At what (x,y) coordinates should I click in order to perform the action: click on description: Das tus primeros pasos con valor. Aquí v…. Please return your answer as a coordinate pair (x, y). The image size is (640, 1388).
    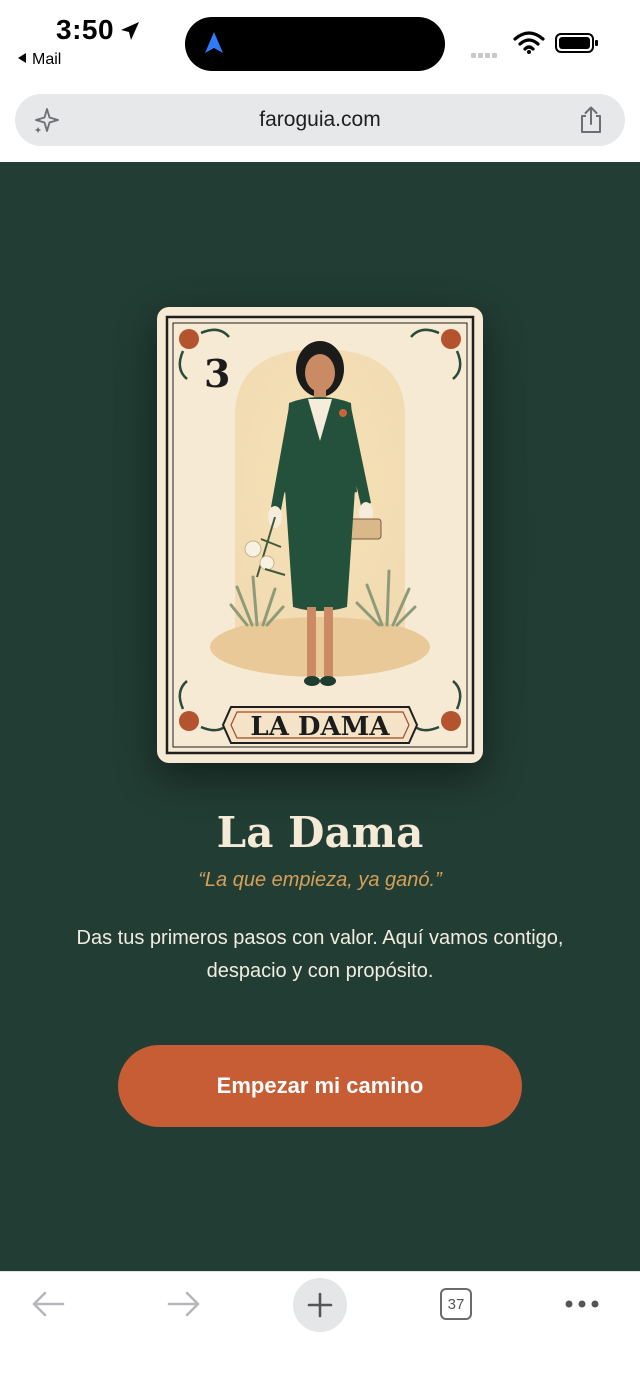
    Looking at the image, I should click on (320, 954).